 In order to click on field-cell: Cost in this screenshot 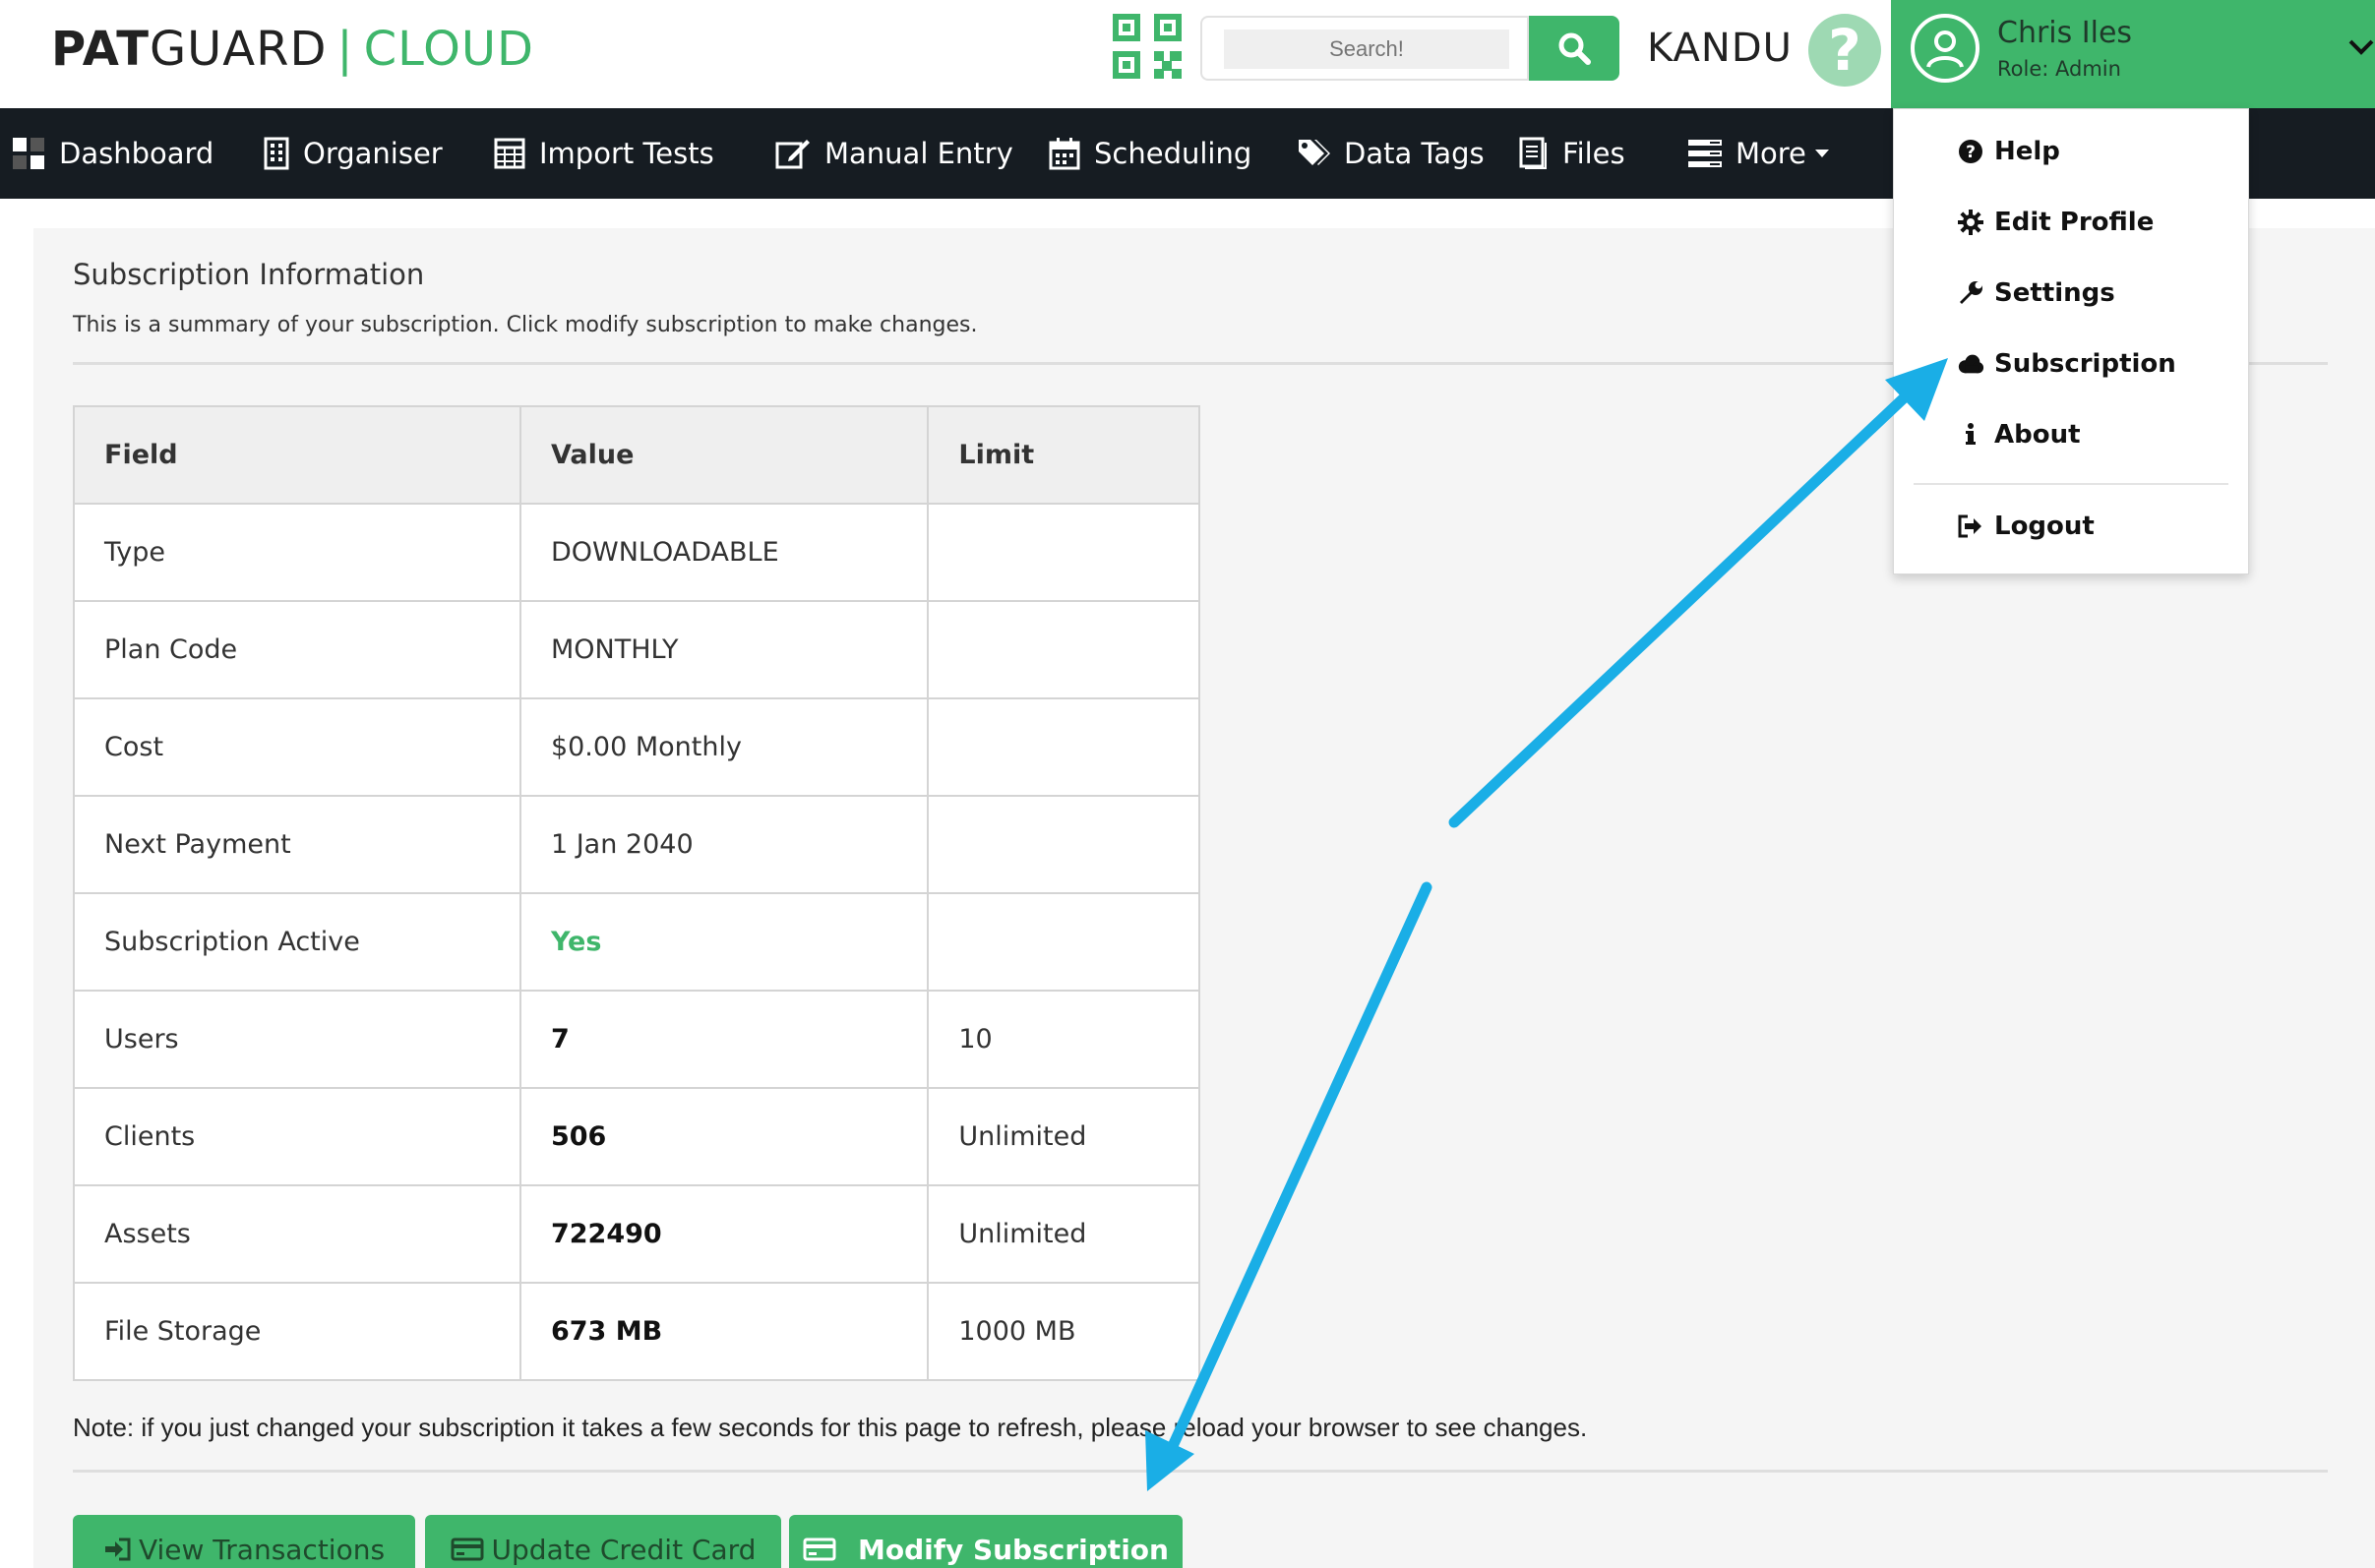, I will do `click(297, 747)`.